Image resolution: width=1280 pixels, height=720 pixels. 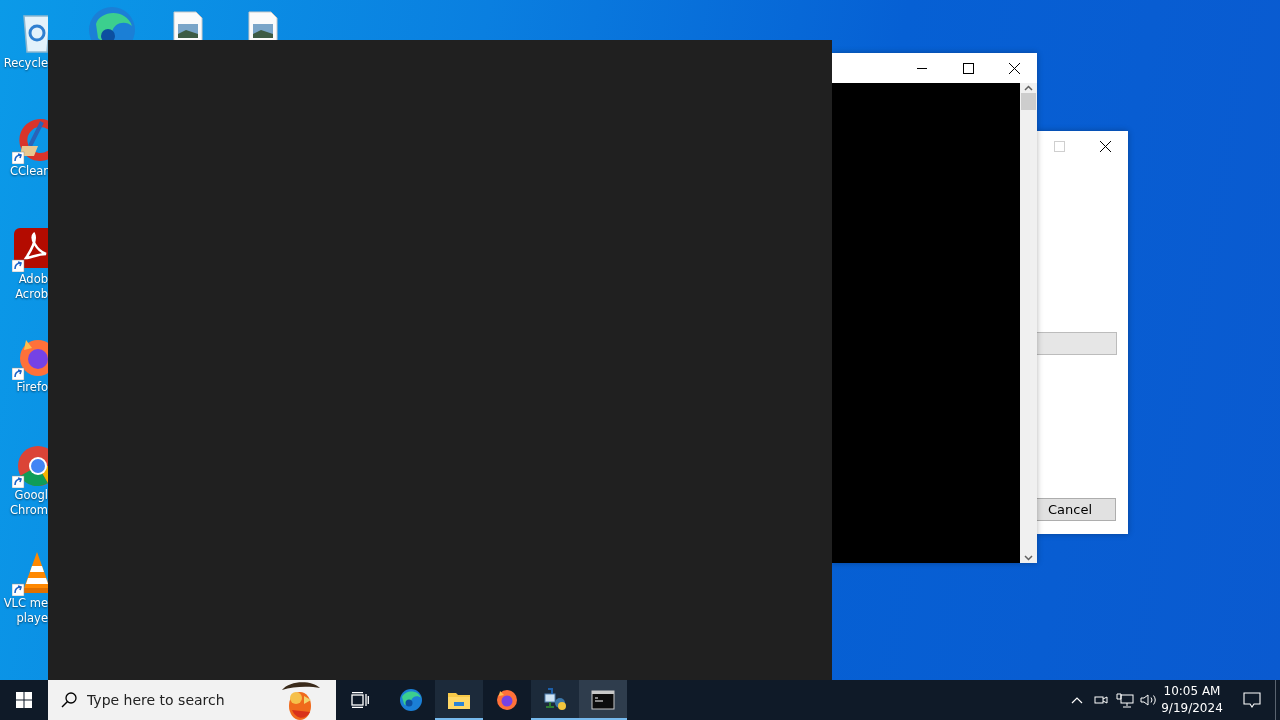 I want to click on icon-label: Firefo, so click(x=32, y=387).